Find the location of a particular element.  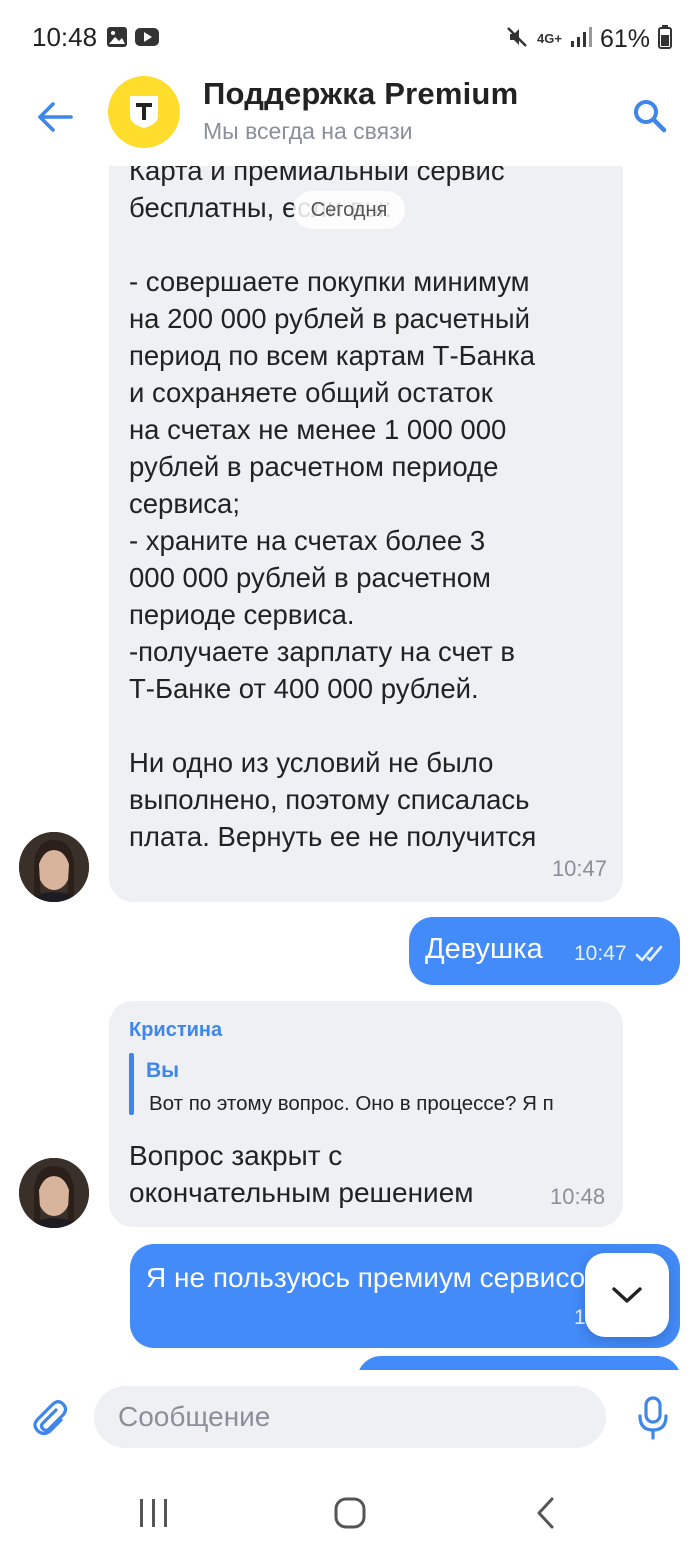

chevron-left-icon is located at coordinates (545, 1513).